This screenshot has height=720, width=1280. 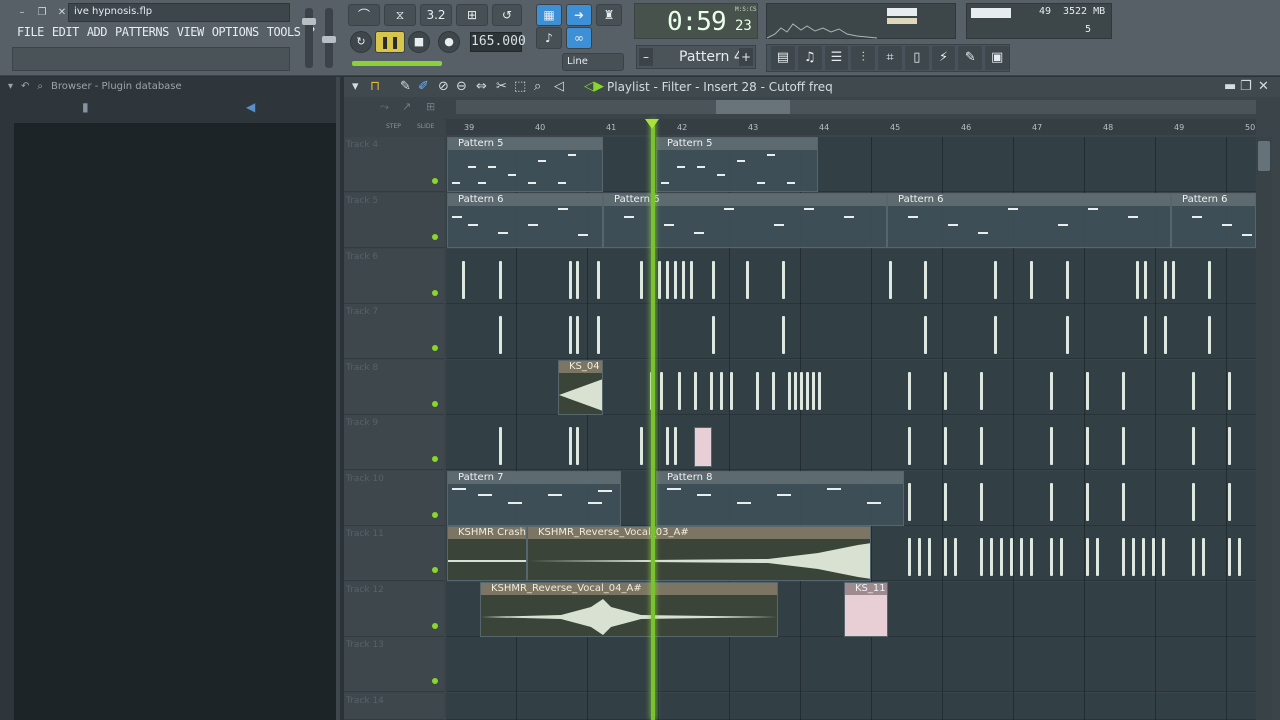 What do you see at coordinates (375, 86) in the screenshot?
I see `magnet-icon: ⊓` at bounding box center [375, 86].